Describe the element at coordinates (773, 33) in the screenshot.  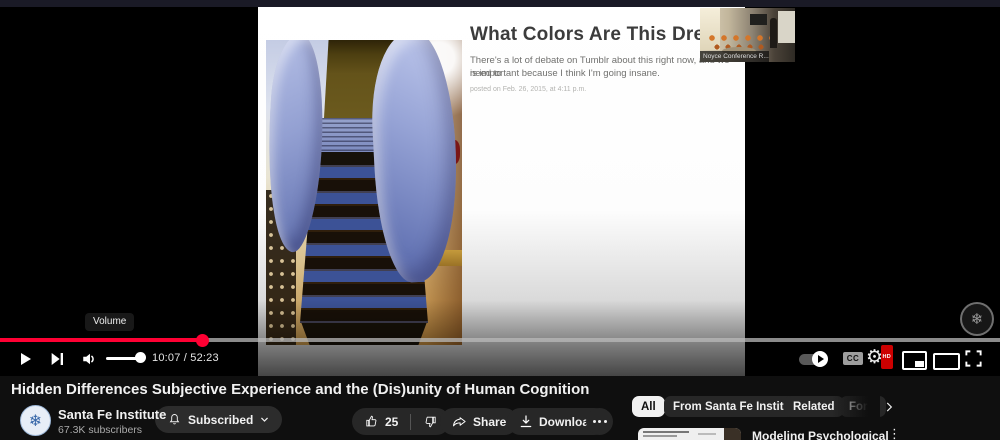
I see `speaker-silhouette` at that location.